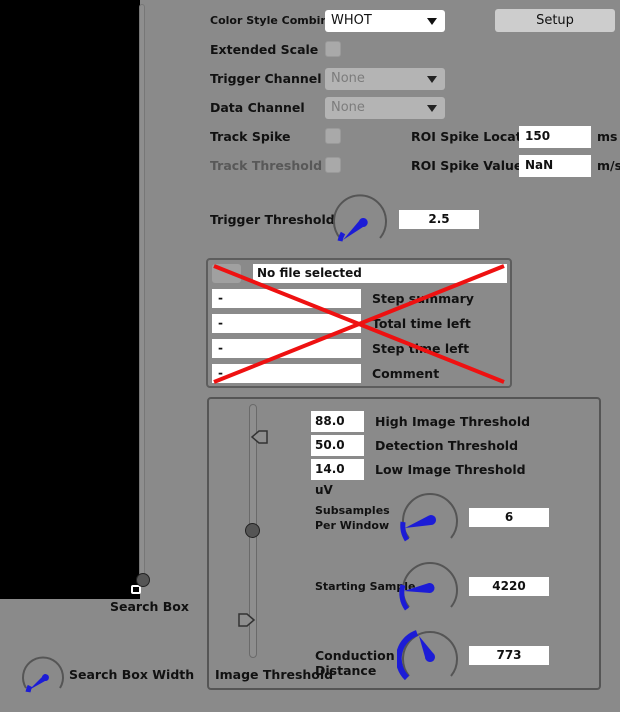 Image resolution: width=620 pixels, height=712 pixels. I want to click on track-threshold-checkbox, so click(333, 165).